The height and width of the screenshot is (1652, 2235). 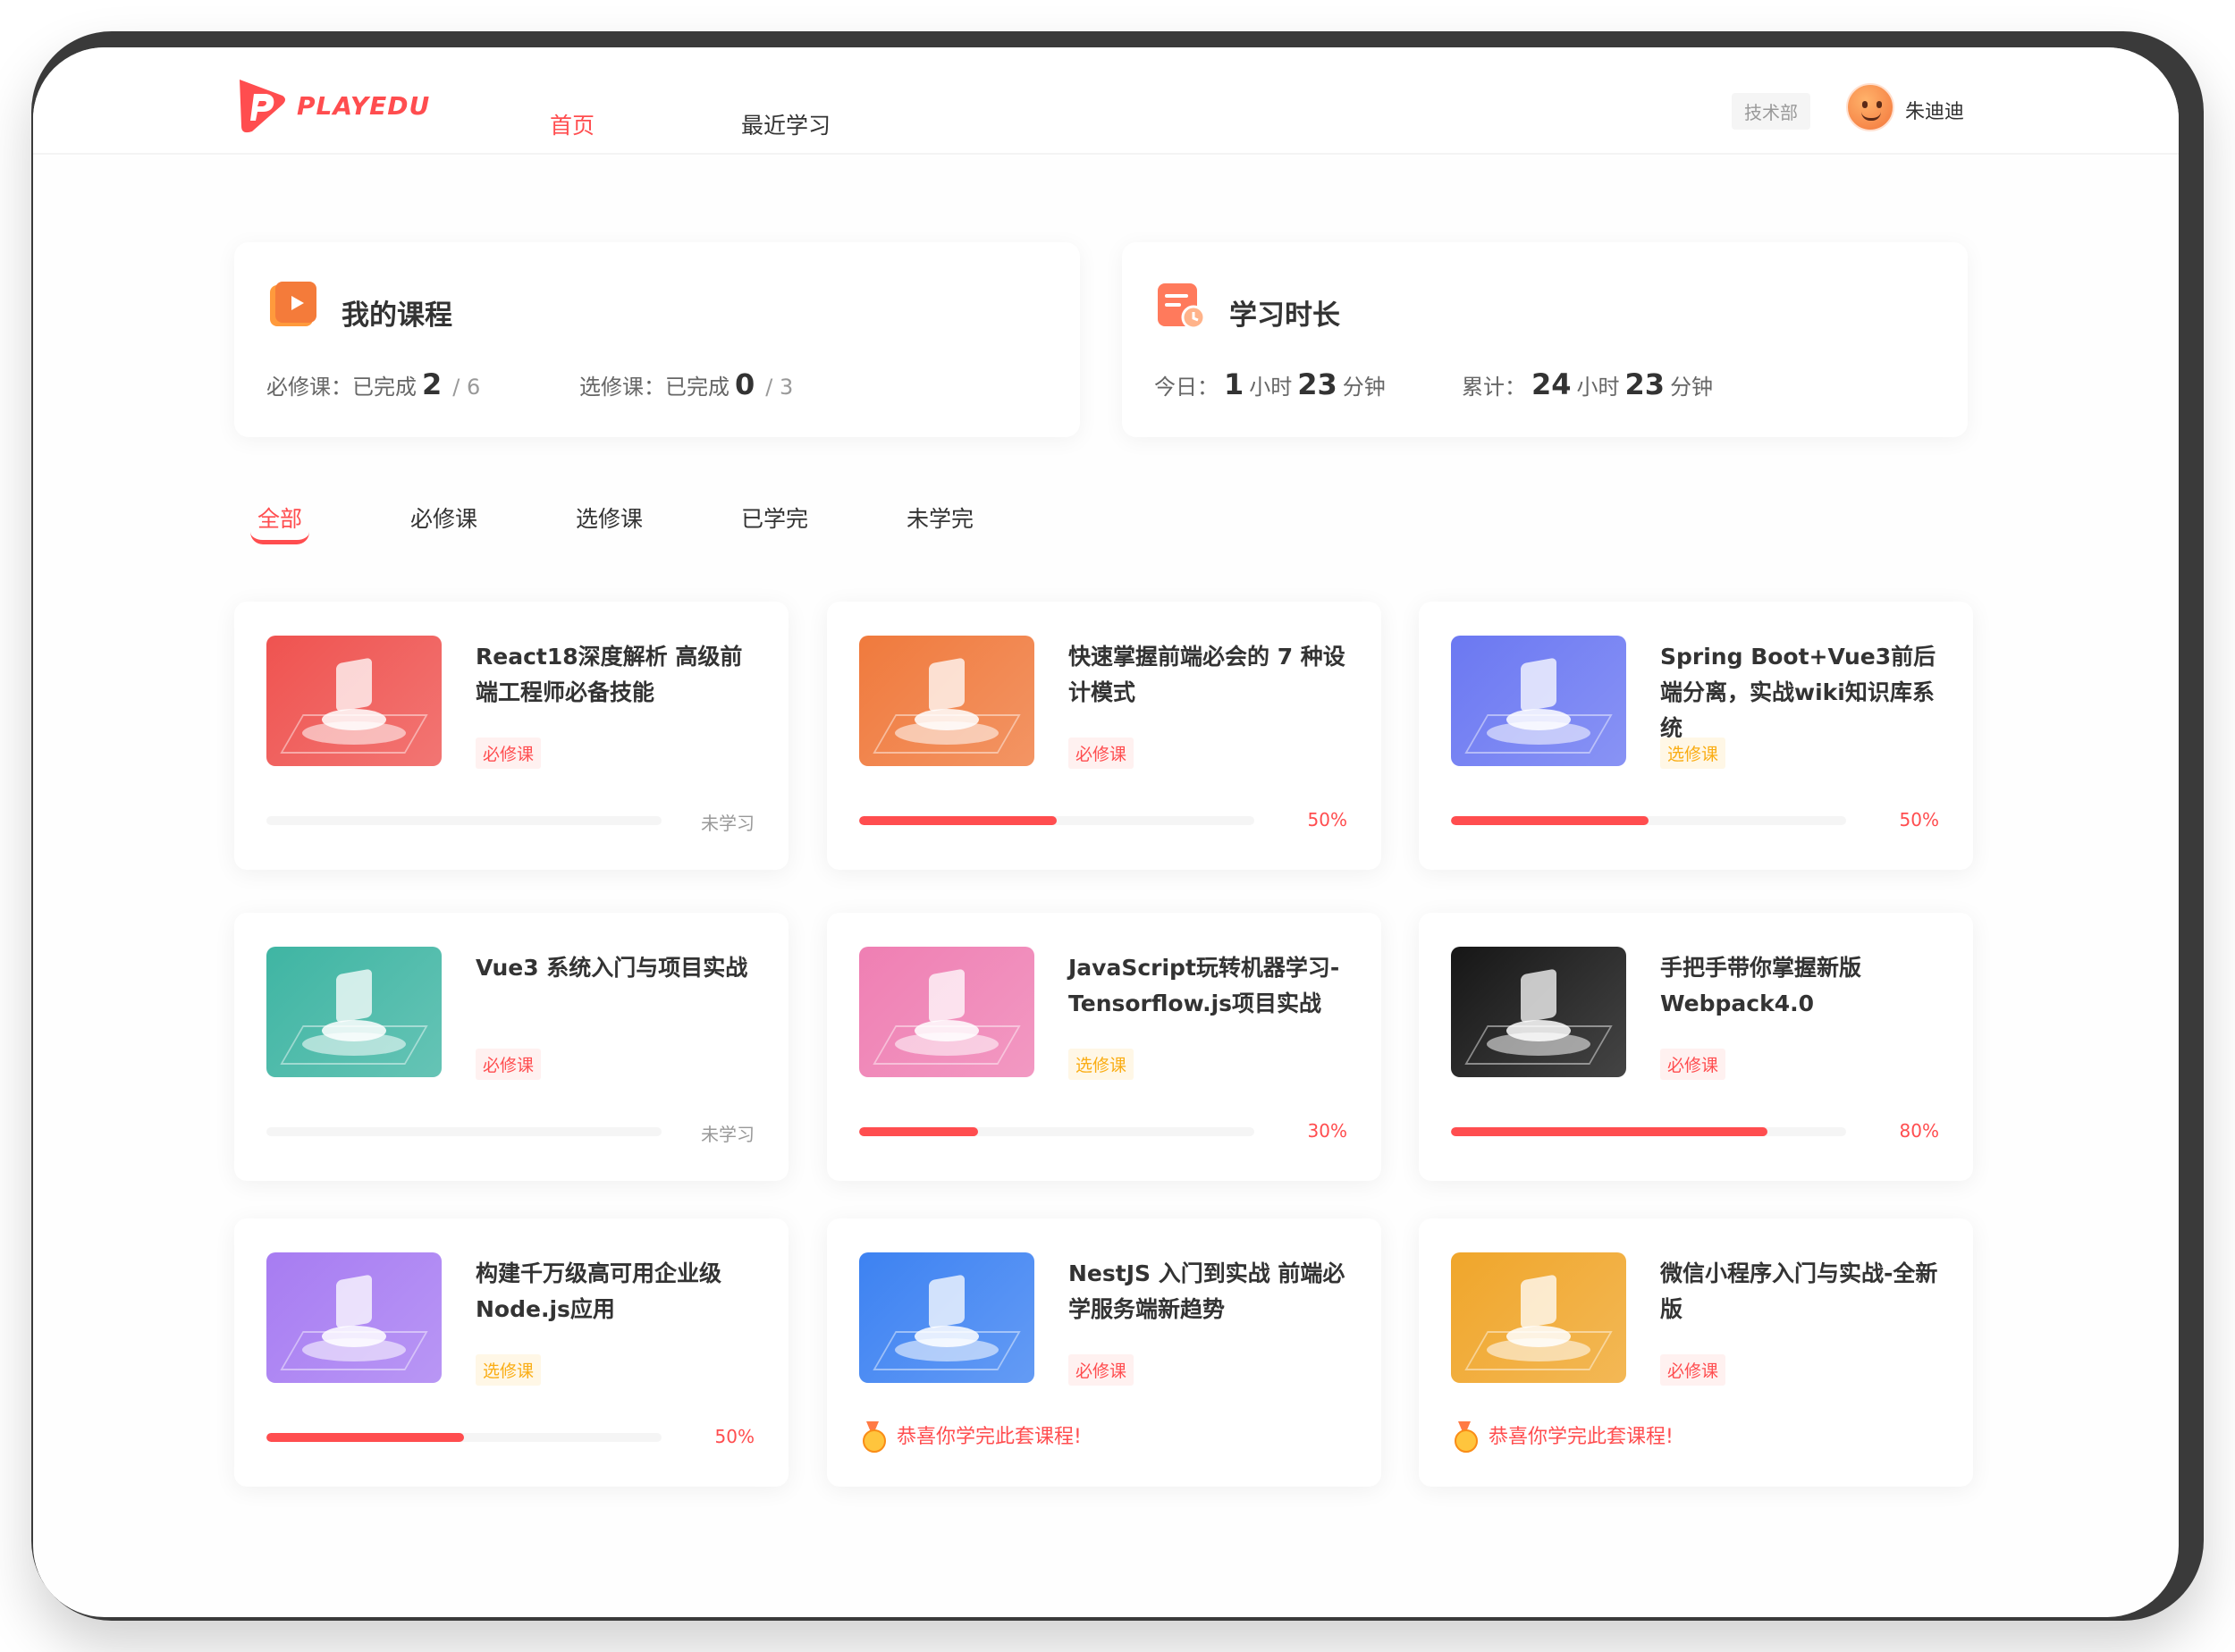 I want to click on top-header: PLAYEDU 首页 最近学习 技术部 朱迪迪, so click(x=1106, y=101).